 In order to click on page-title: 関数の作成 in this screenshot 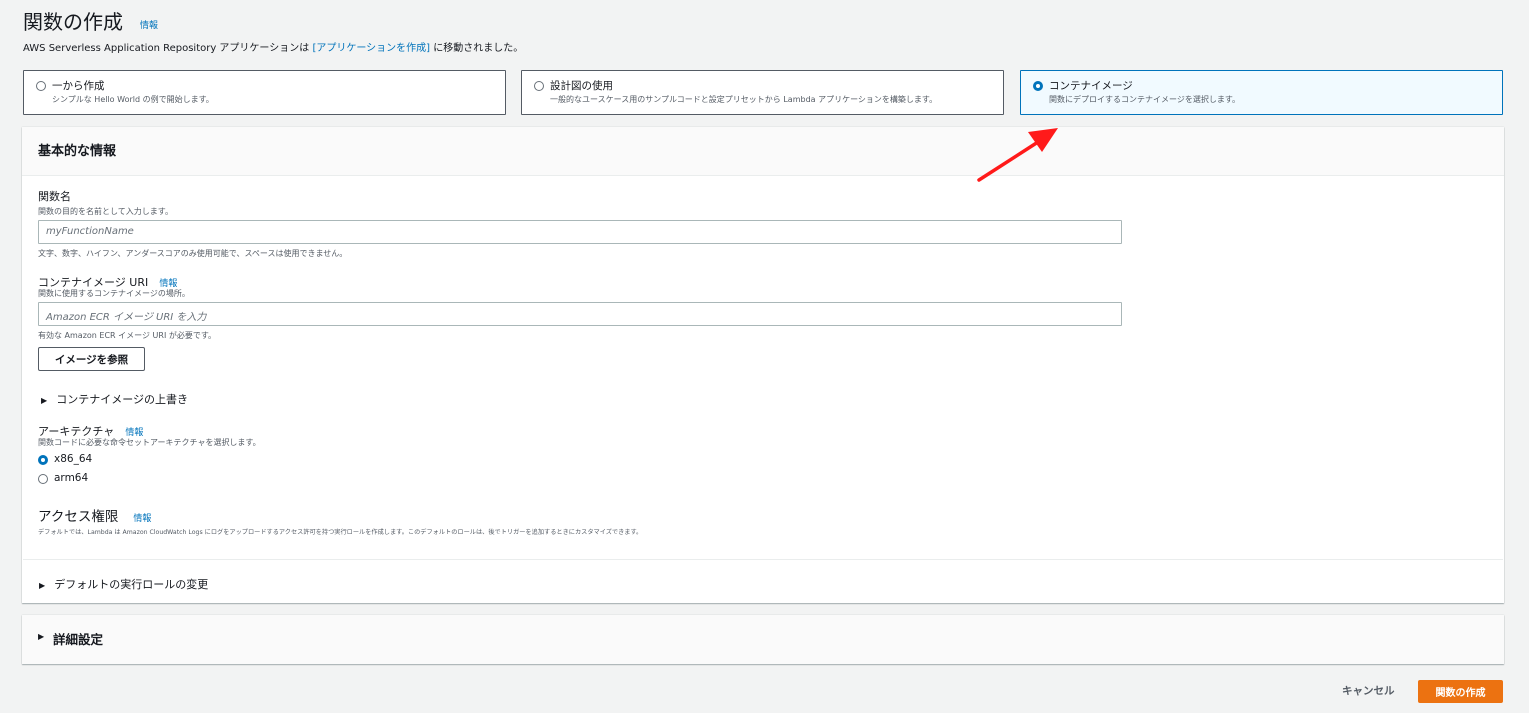, I will do `click(73, 22)`.